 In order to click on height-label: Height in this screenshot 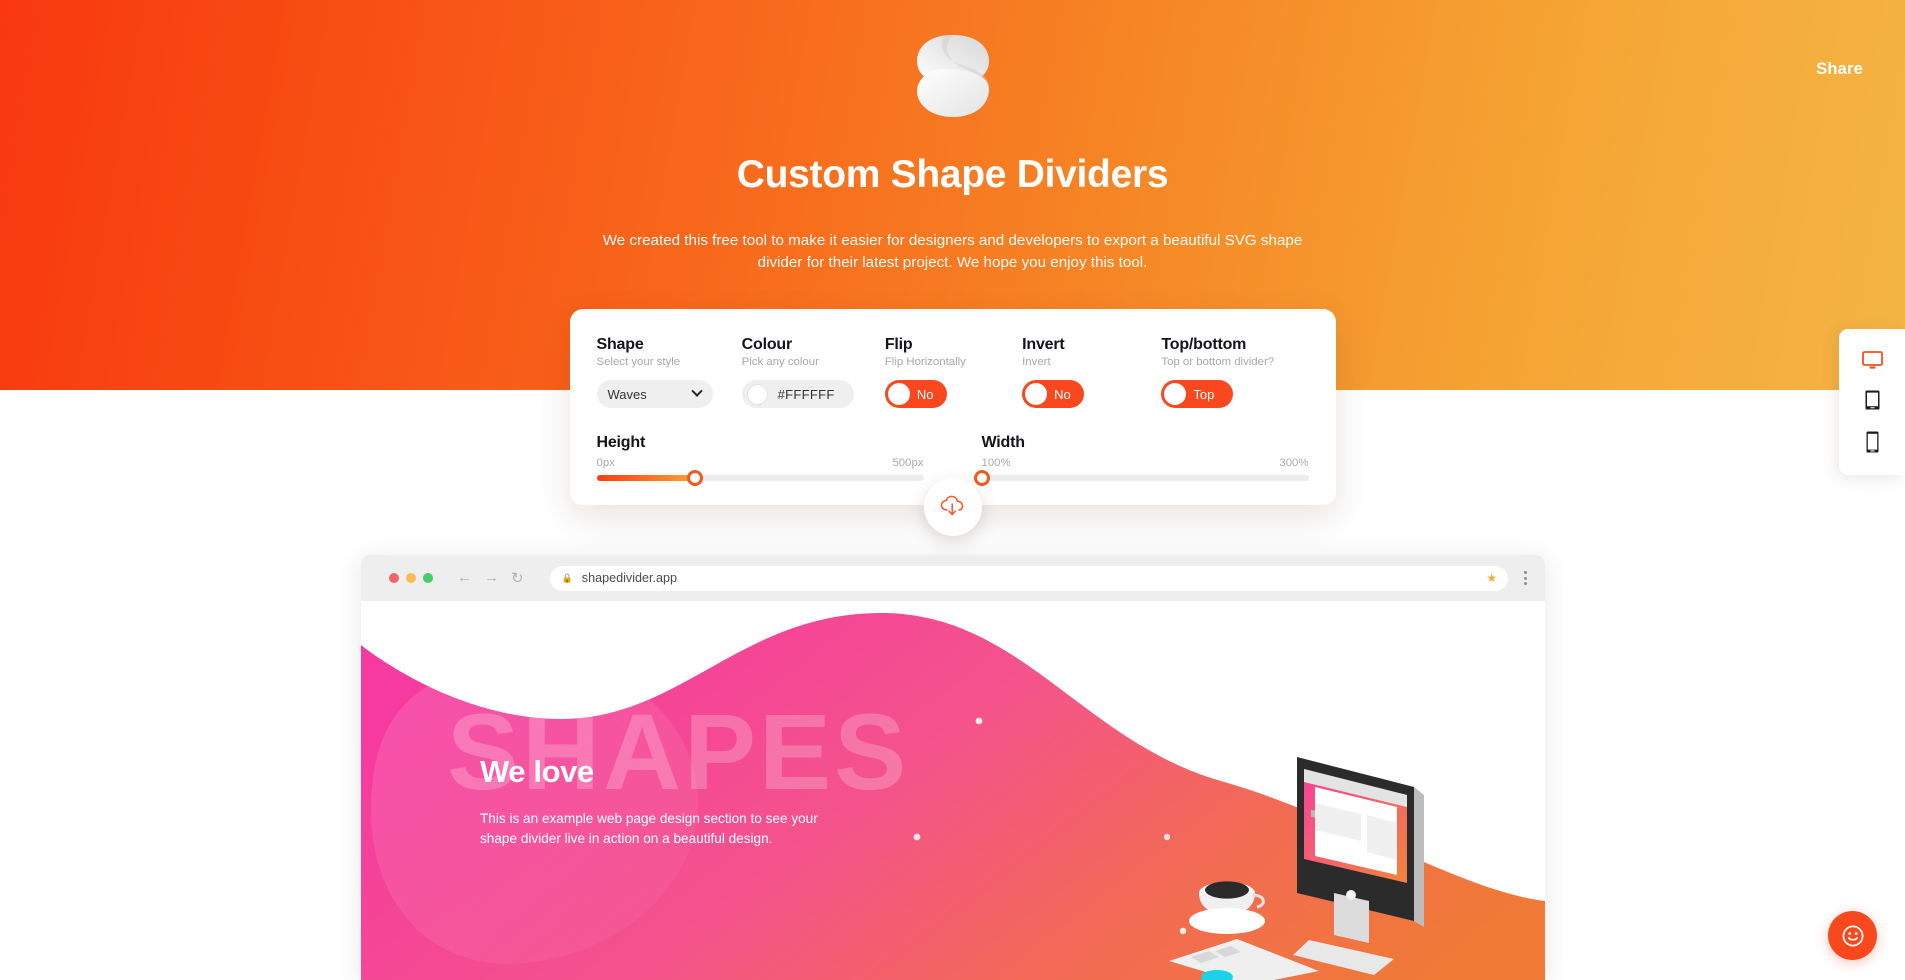, I will do `click(621, 442)`.